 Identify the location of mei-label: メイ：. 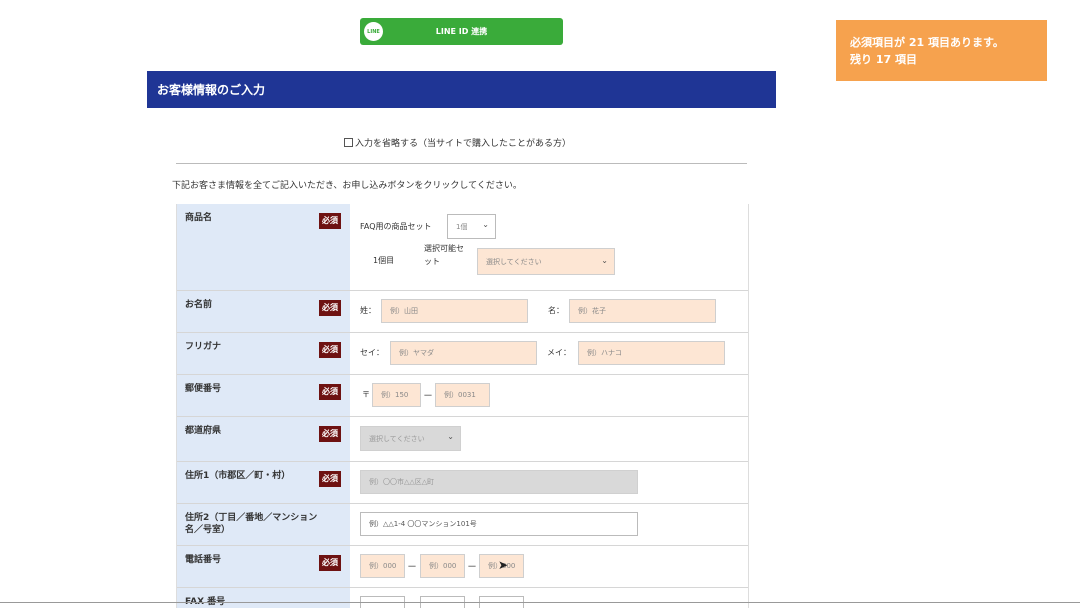
(559, 352).